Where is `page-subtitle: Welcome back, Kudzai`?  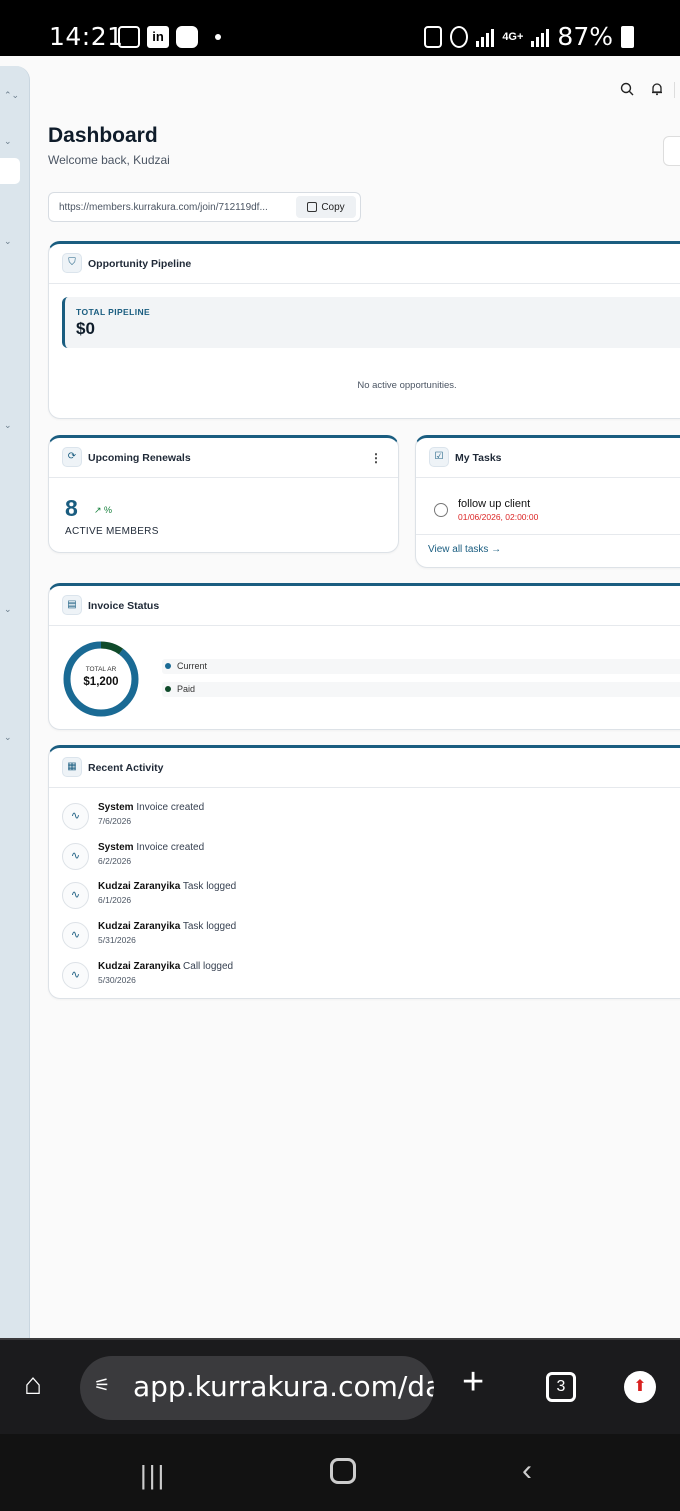
page-subtitle: Welcome back, Kudzai is located at coordinates (109, 160).